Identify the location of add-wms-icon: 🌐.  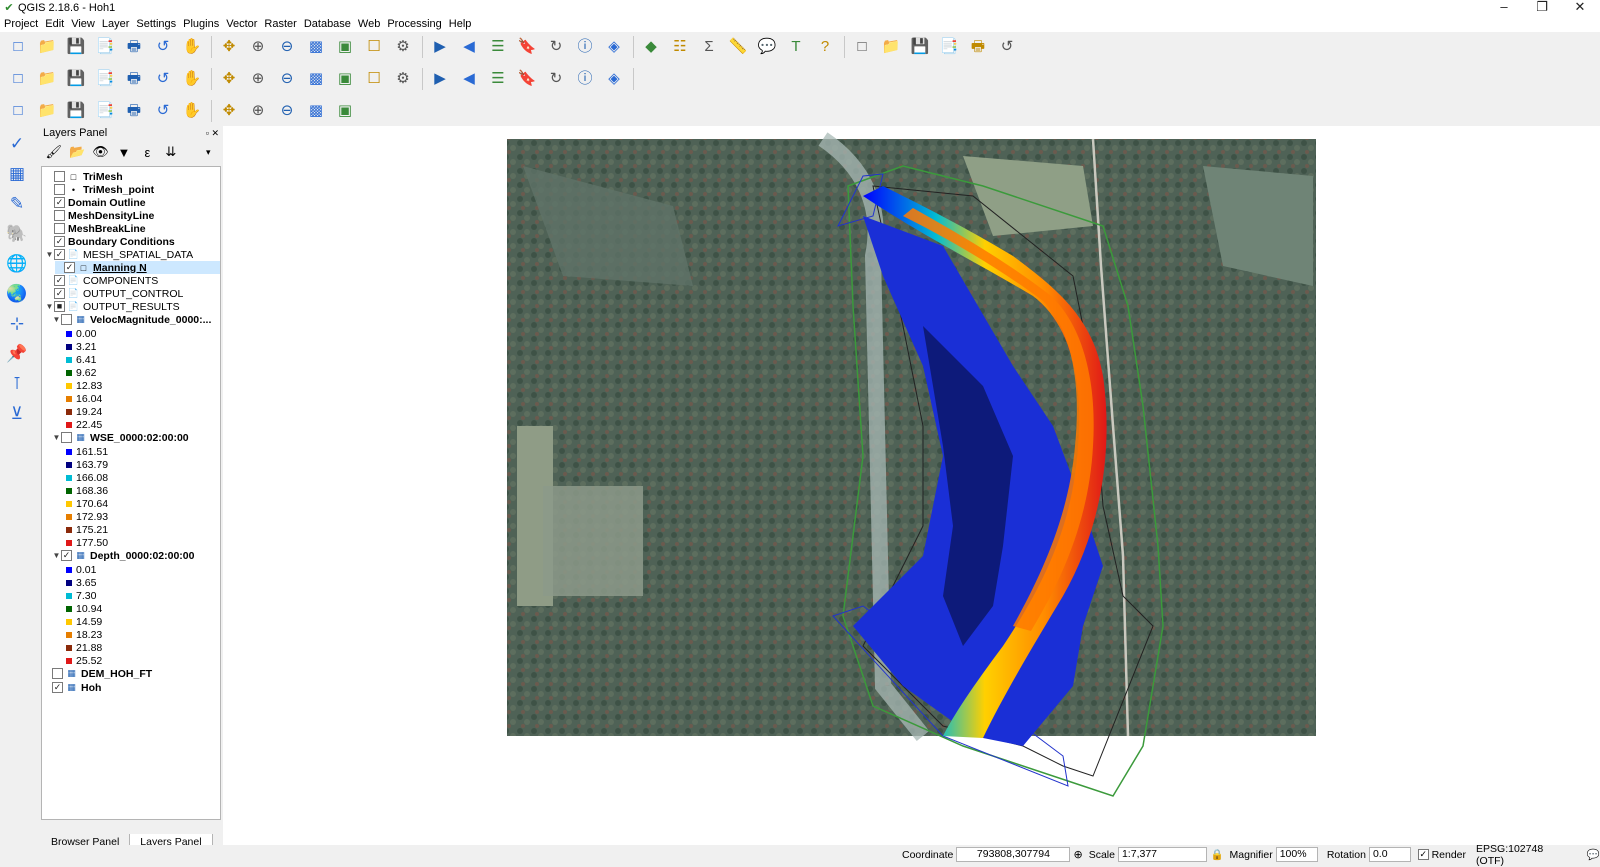
(17, 264).